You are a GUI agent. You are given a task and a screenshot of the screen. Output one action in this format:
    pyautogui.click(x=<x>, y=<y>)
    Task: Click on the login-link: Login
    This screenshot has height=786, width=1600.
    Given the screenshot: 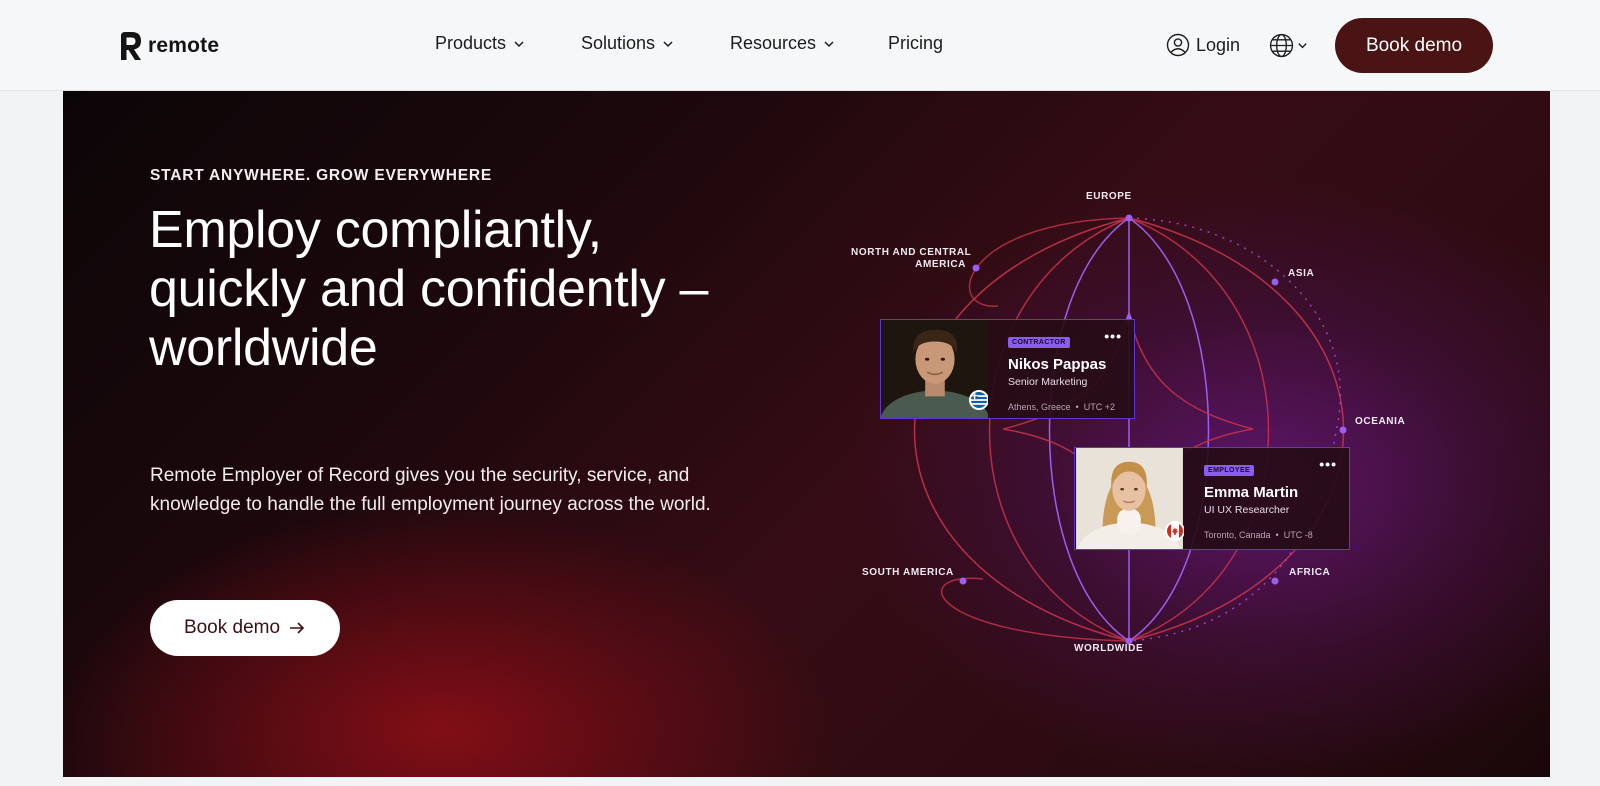 What is the action you would take?
    pyautogui.click(x=1203, y=45)
    